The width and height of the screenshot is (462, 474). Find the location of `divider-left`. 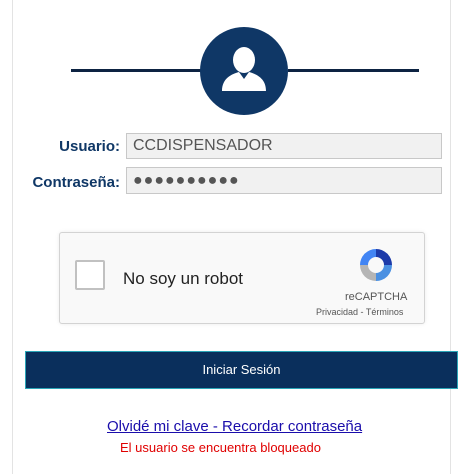

divider-left is located at coordinates (136, 70).